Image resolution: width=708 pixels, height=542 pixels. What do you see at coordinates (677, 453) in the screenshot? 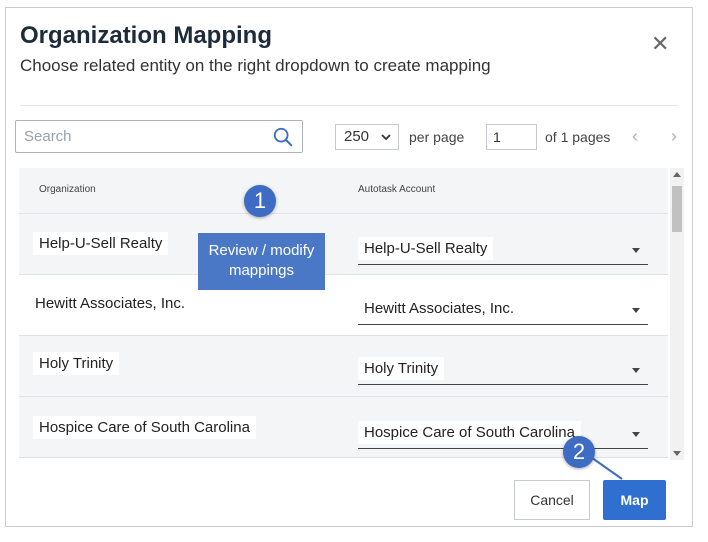
I see `scroll-down-icon` at bounding box center [677, 453].